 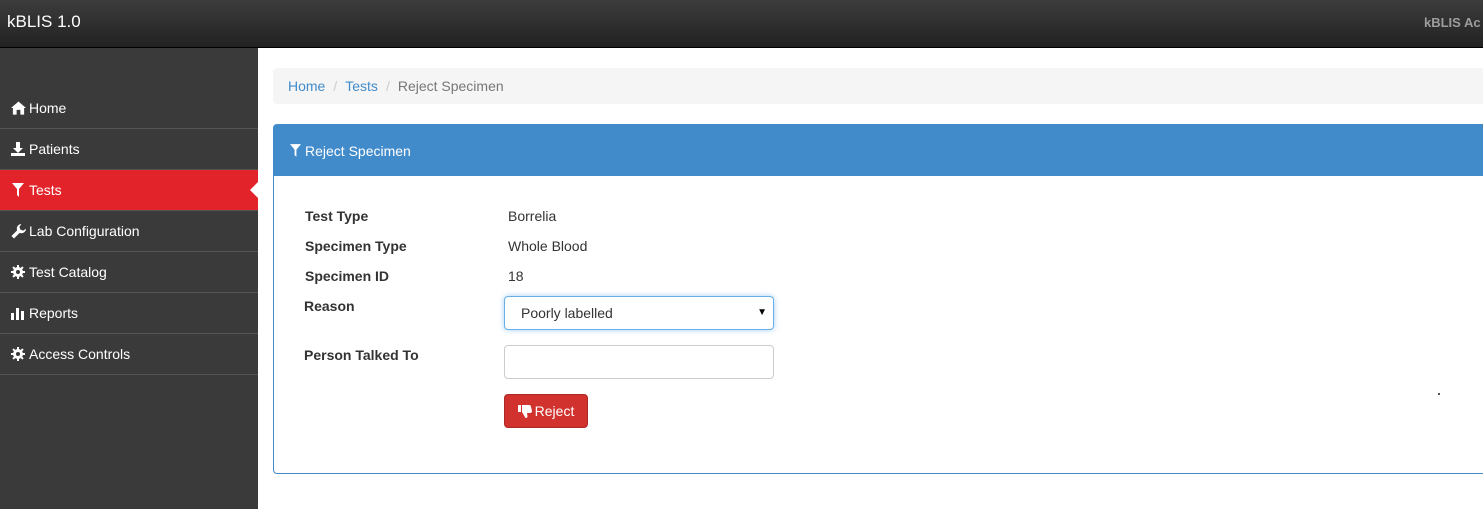 I want to click on panel-heading: Reject Specimen, so click(x=878, y=150).